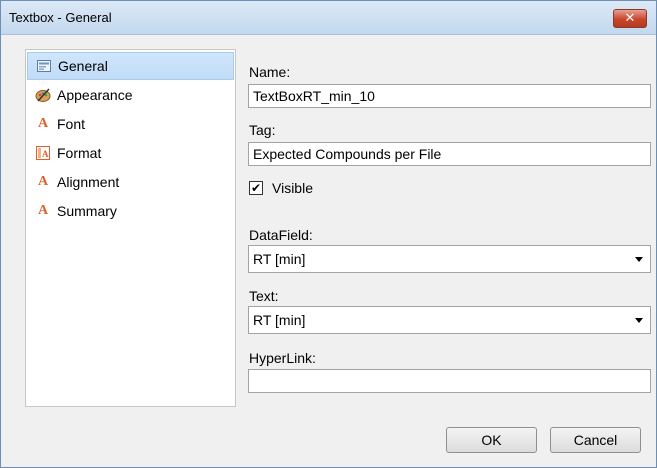  I want to click on cancel-button: Cancel, so click(595, 440).